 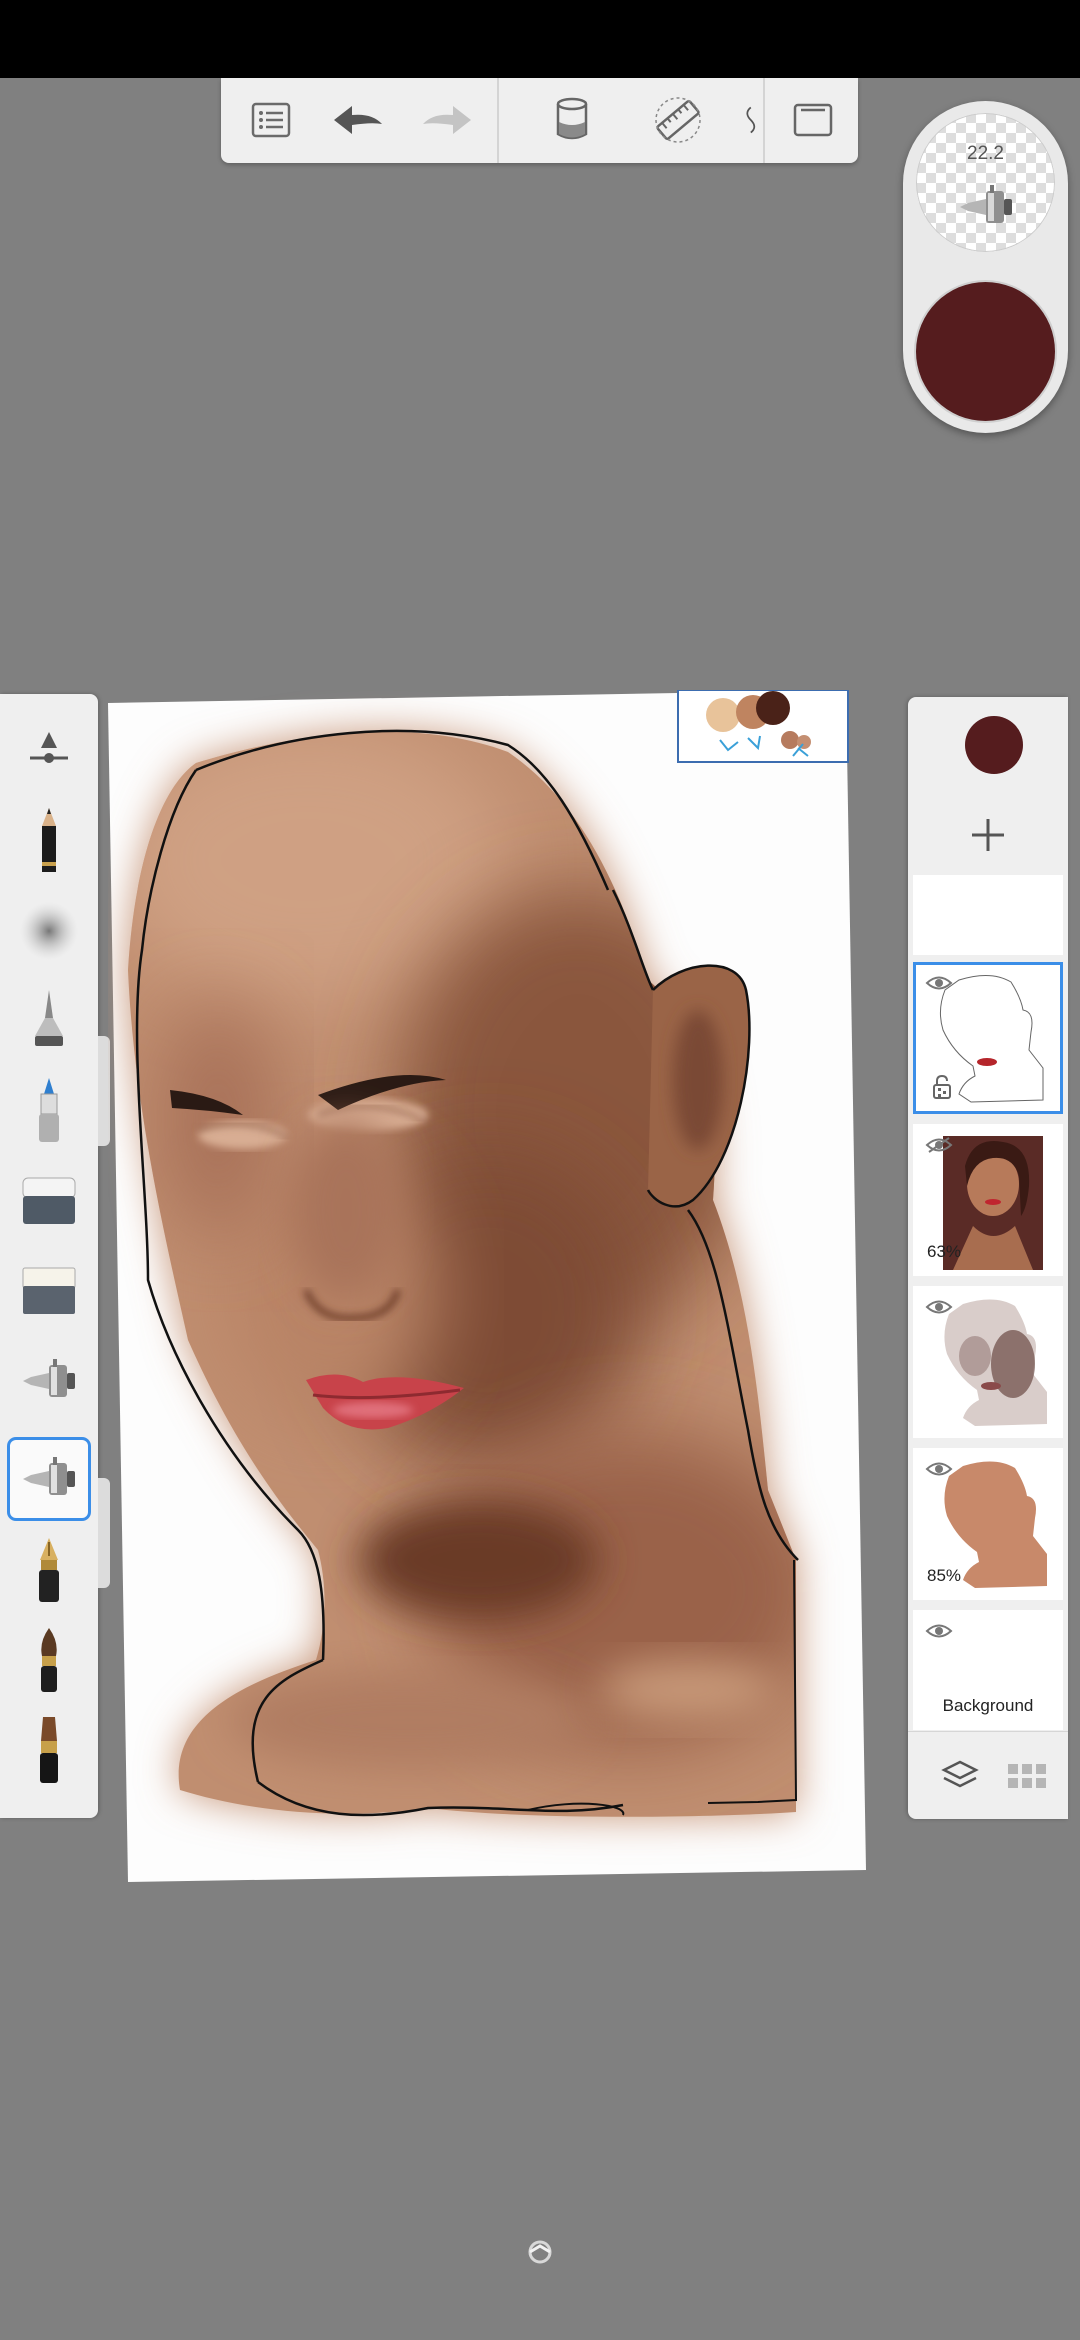 What do you see at coordinates (572, 120) in the screenshot?
I see `fill-bucket-icon` at bounding box center [572, 120].